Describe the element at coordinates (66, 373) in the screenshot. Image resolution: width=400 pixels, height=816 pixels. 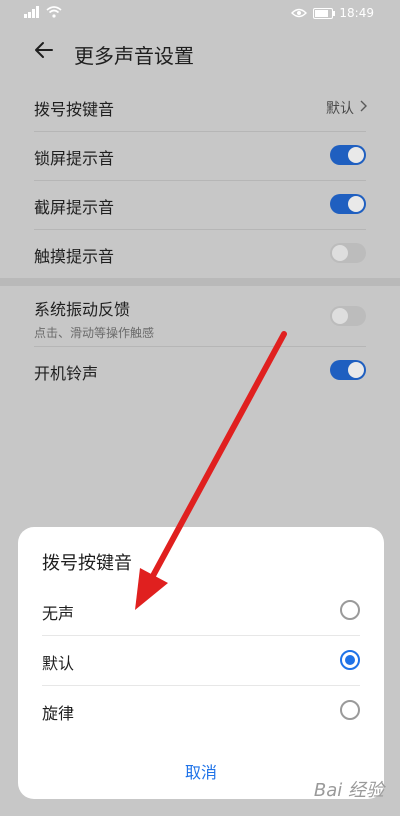
I see `setting-label: 开机铃声` at that location.